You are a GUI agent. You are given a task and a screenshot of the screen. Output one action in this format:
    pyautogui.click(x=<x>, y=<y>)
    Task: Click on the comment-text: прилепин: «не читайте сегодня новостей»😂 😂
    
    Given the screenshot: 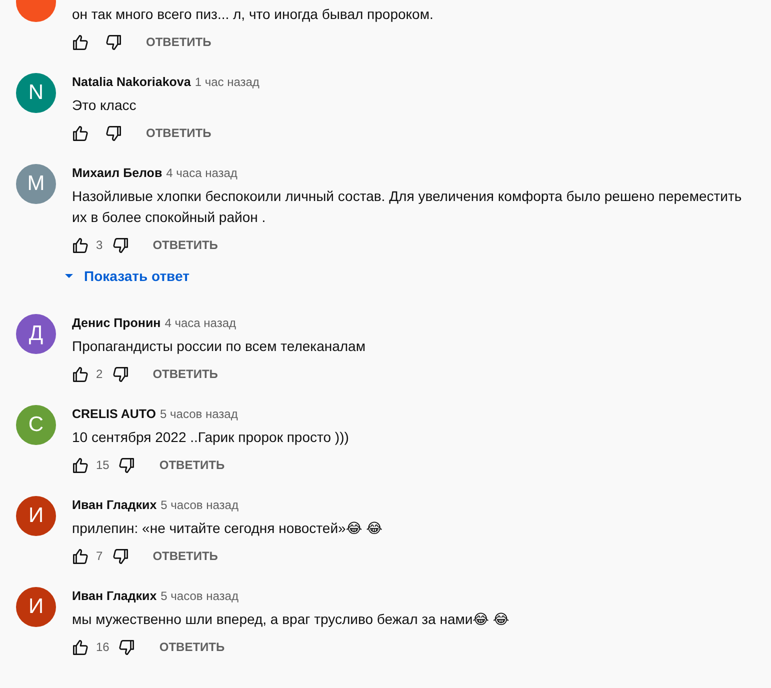 What is the action you would take?
    pyautogui.click(x=228, y=528)
    